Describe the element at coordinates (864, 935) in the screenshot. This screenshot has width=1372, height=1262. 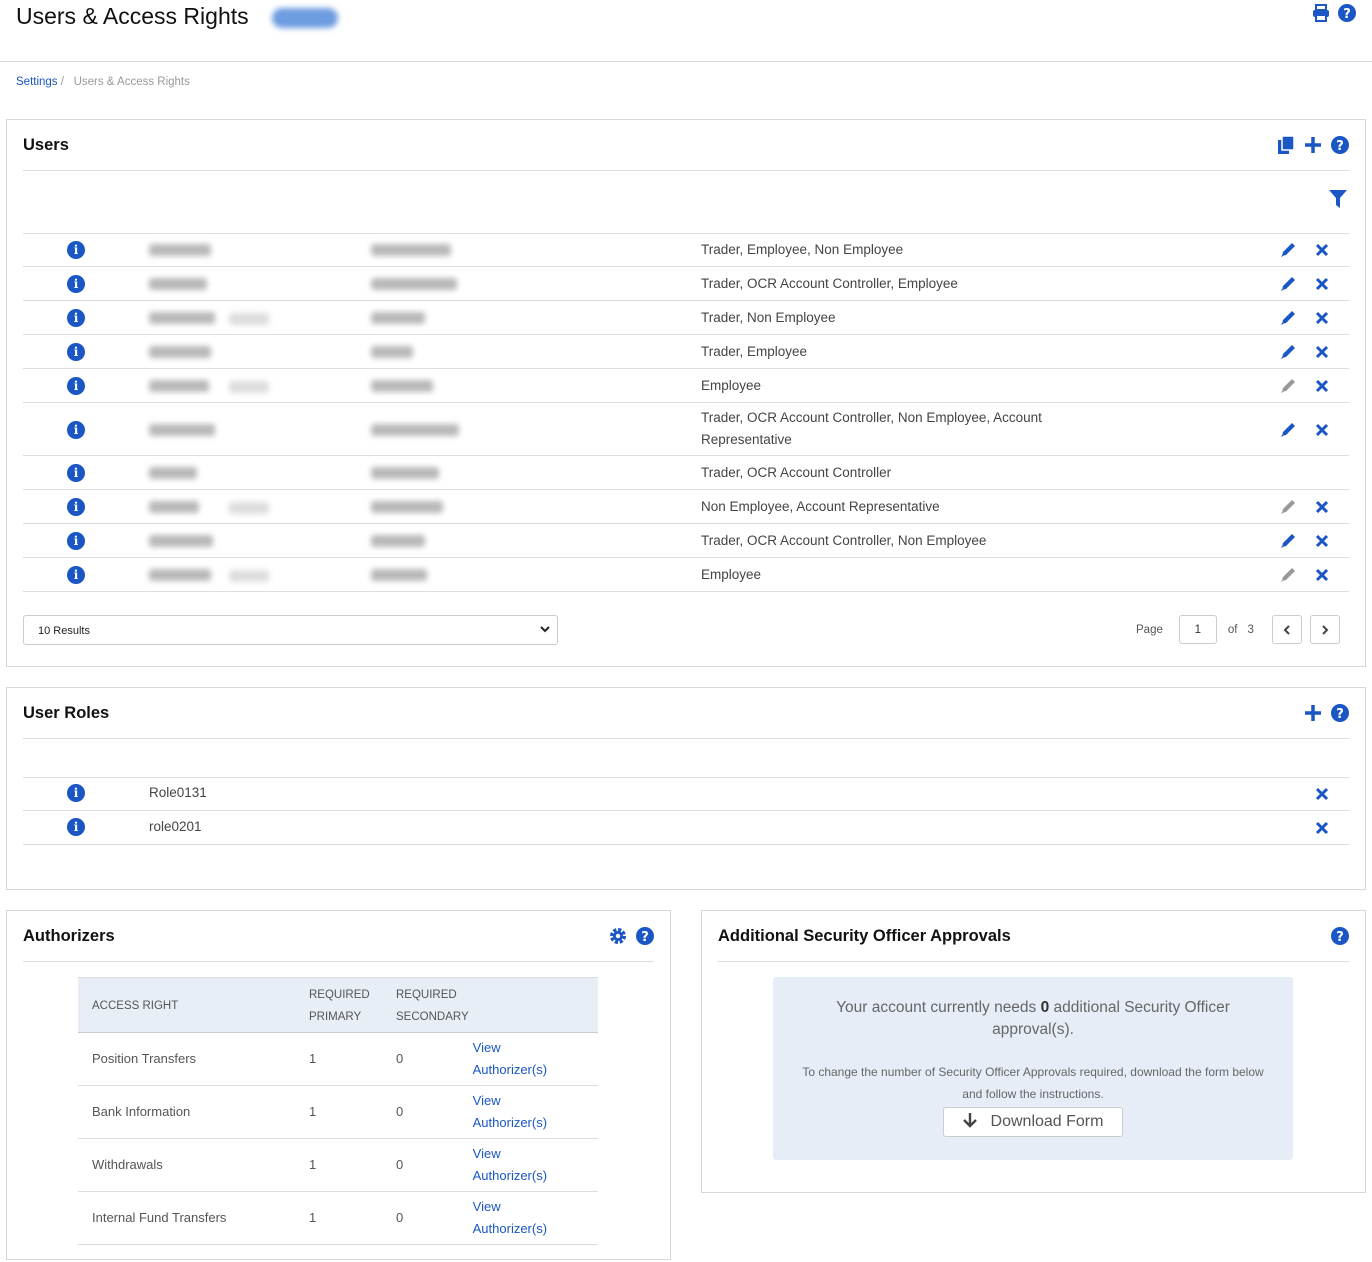
I see `security-title: Additional Security Officer Approvals` at that location.